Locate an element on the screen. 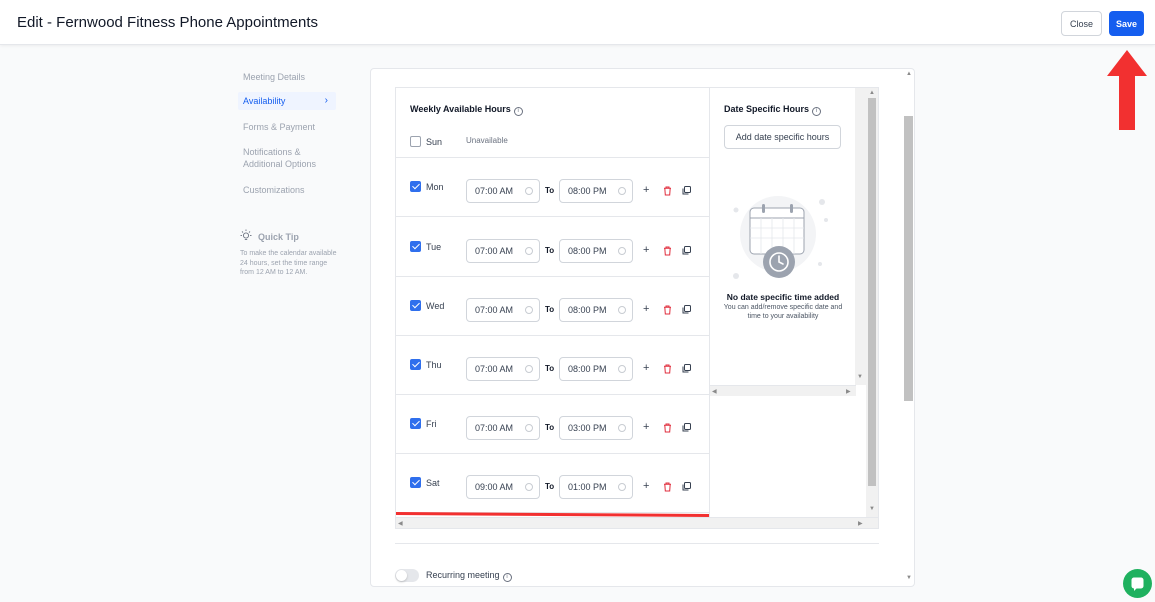  end-time-input-fri: 03:00 PM is located at coordinates (596, 428).